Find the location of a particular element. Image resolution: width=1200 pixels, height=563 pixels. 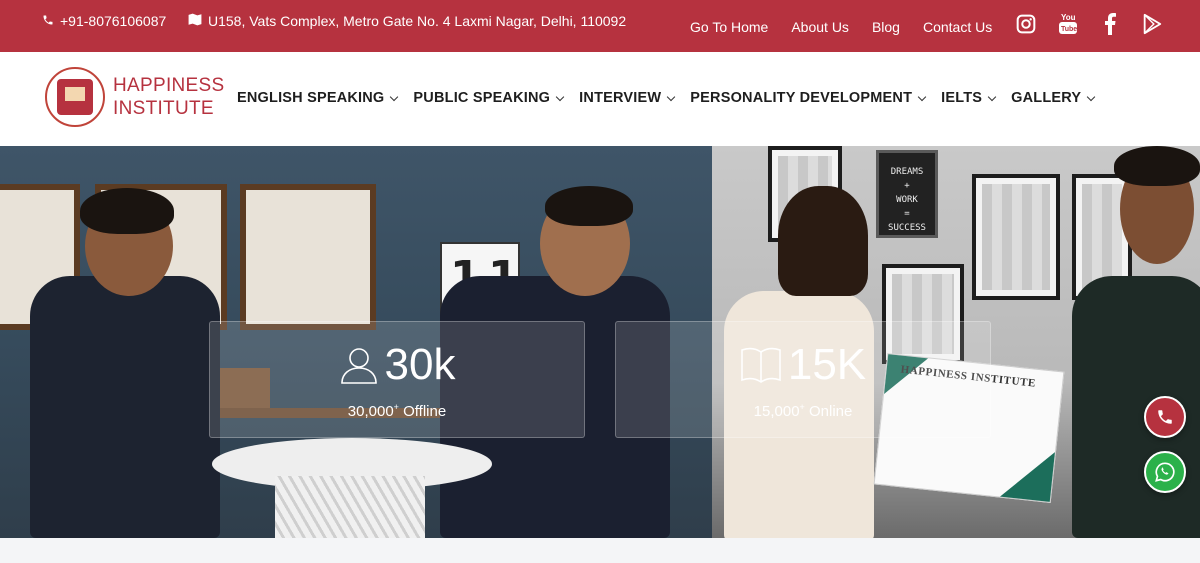

board-line: = is located at coordinates (907, 214).